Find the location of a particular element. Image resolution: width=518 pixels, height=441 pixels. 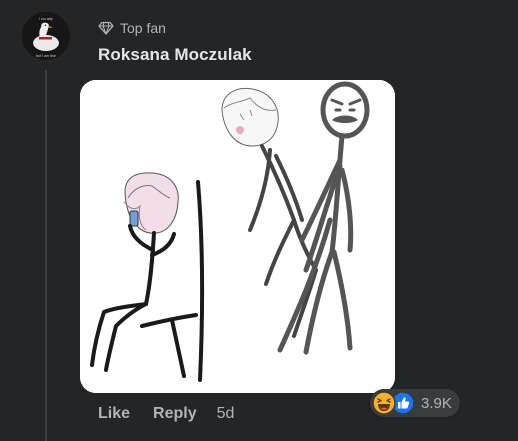

avatar-goose-image: i no ally but I am fine is located at coordinates (46, 36).